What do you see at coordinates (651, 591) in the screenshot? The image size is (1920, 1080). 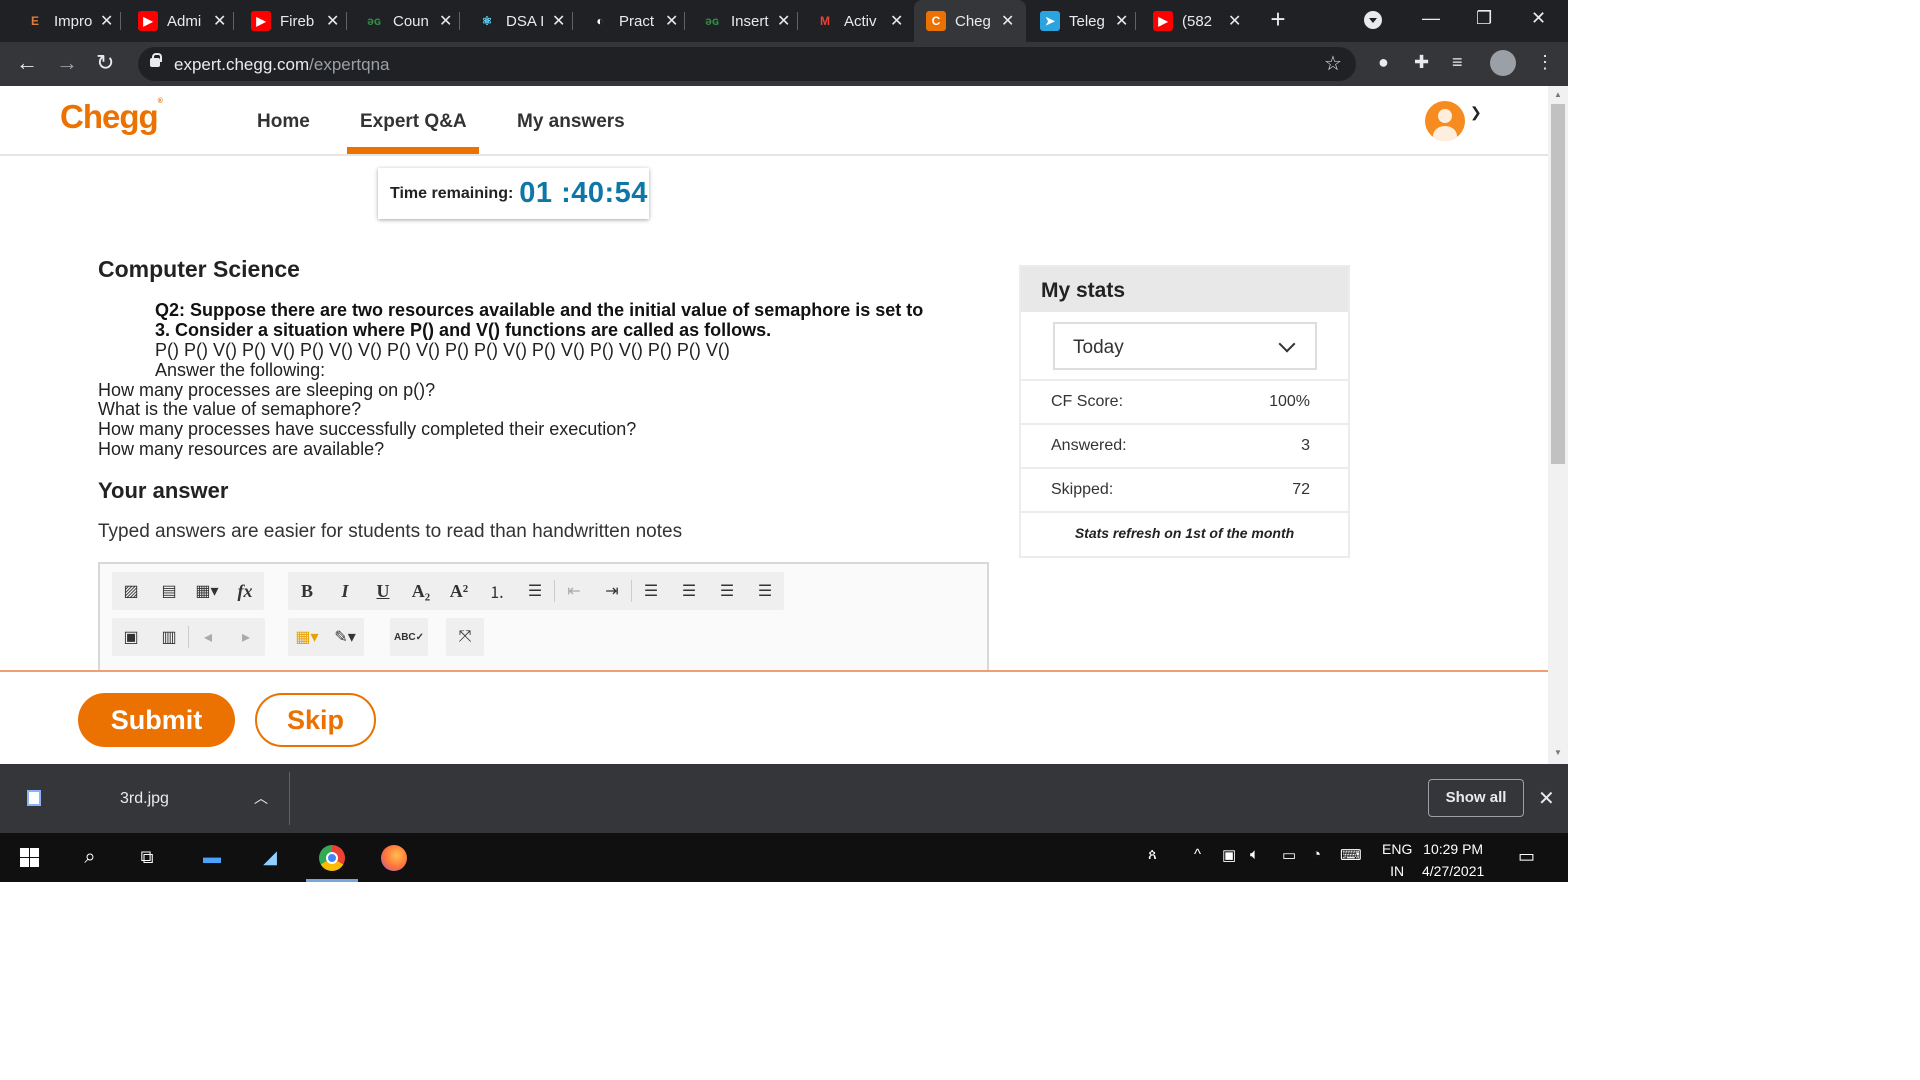 I see `align-left-icon: ☰` at bounding box center [651, 591].